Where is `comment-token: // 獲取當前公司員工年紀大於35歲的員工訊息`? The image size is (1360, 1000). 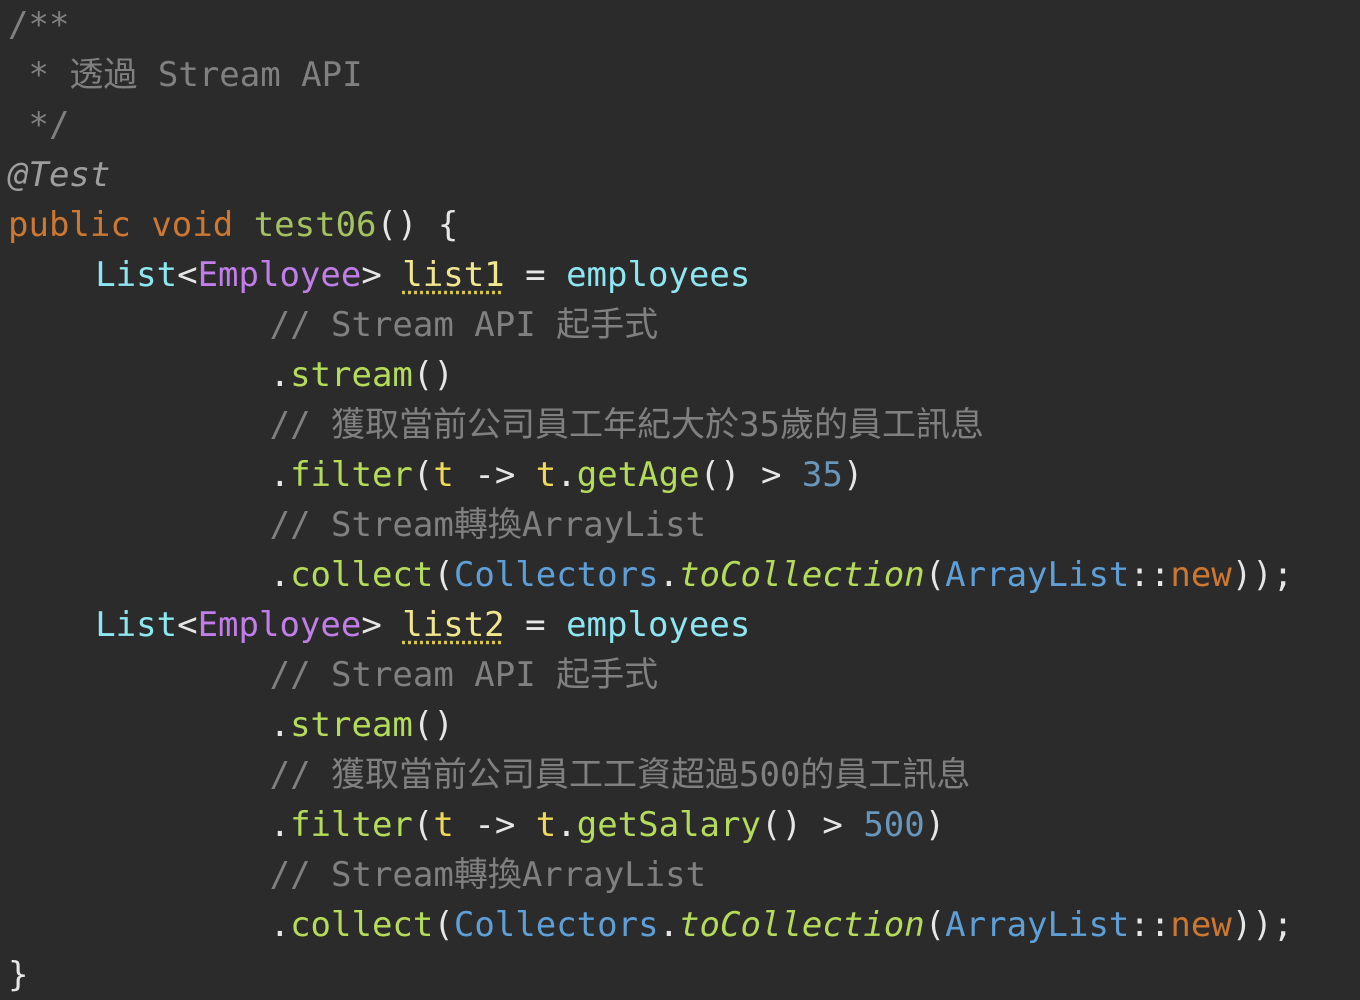 comment-token: // 獲取當前公司員工年紀大於35歲的員工訊息 is located at coordinates (626, 425).